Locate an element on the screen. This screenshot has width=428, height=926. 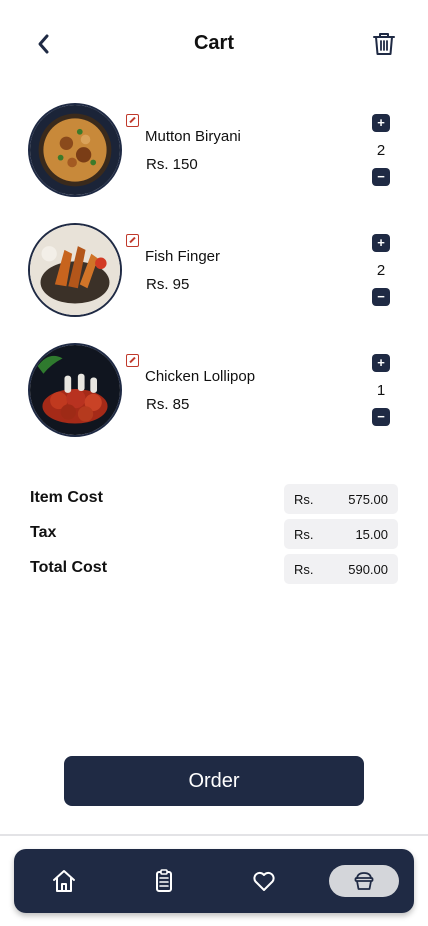
chicken-lollipop-image is located at coordinates (75, 390).